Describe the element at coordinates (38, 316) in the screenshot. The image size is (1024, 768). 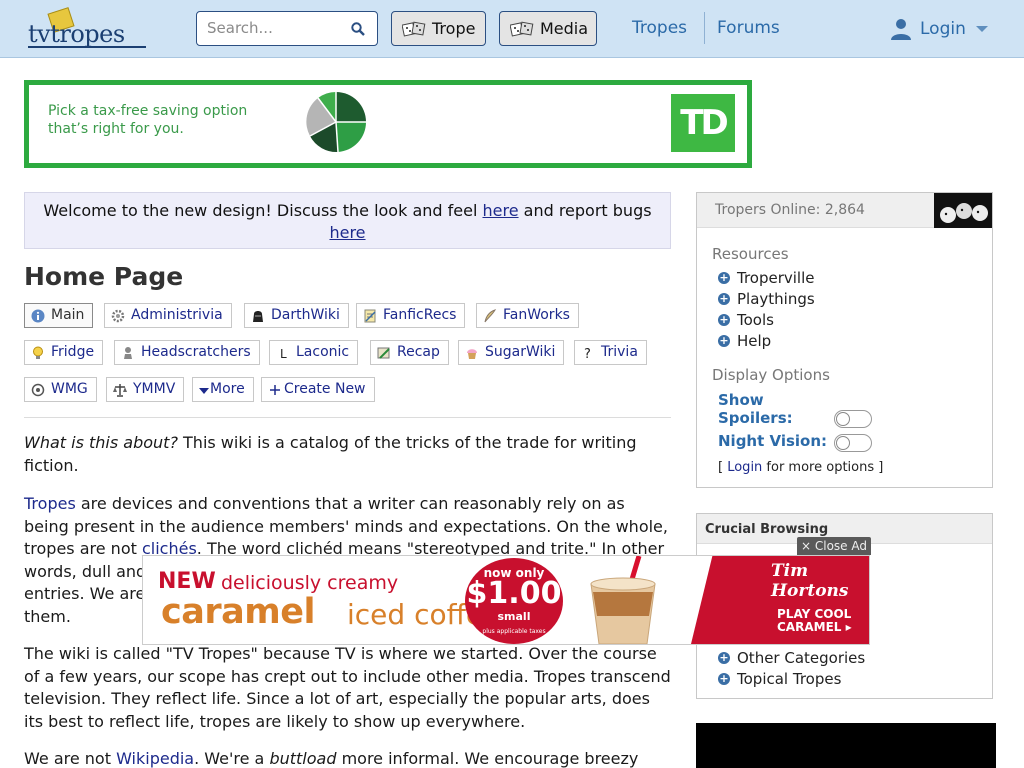
I see `info-icon` at that location.